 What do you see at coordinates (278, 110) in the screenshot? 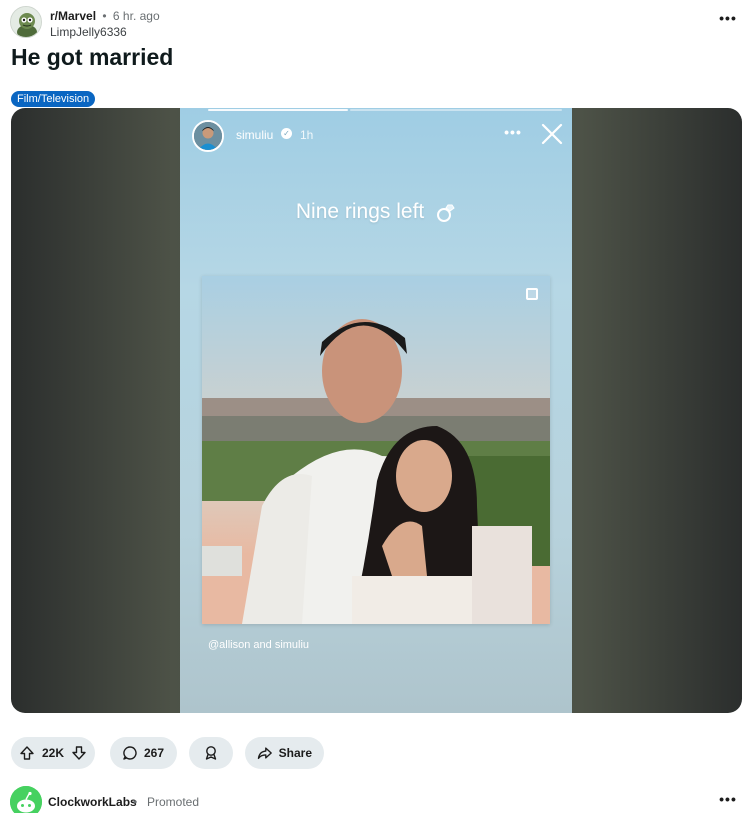
I see `story-progress-bar` at bounding box center [278, 110].